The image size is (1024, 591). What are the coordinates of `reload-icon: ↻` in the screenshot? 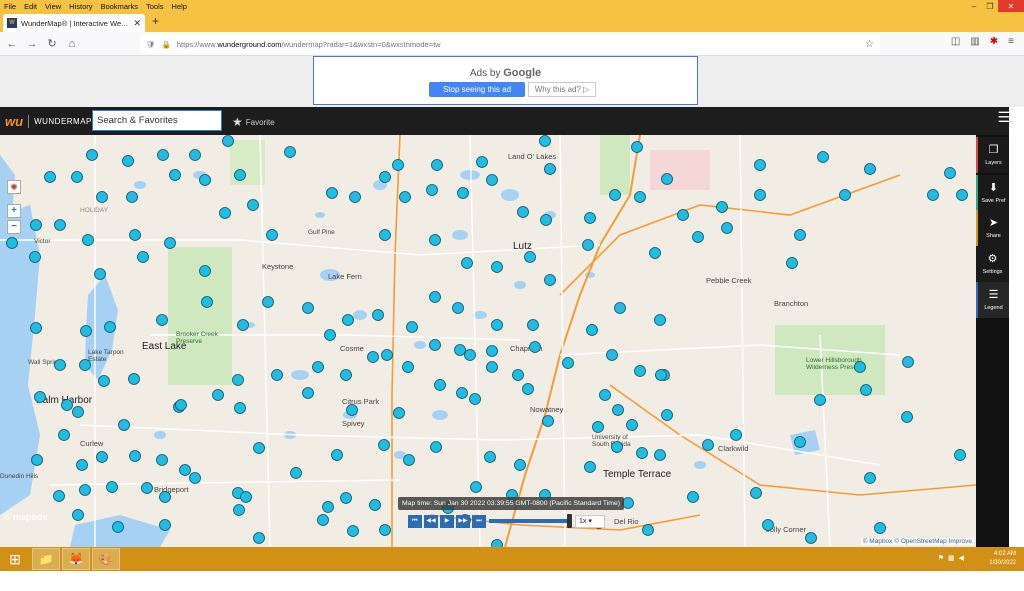 It's located at (52, 44).